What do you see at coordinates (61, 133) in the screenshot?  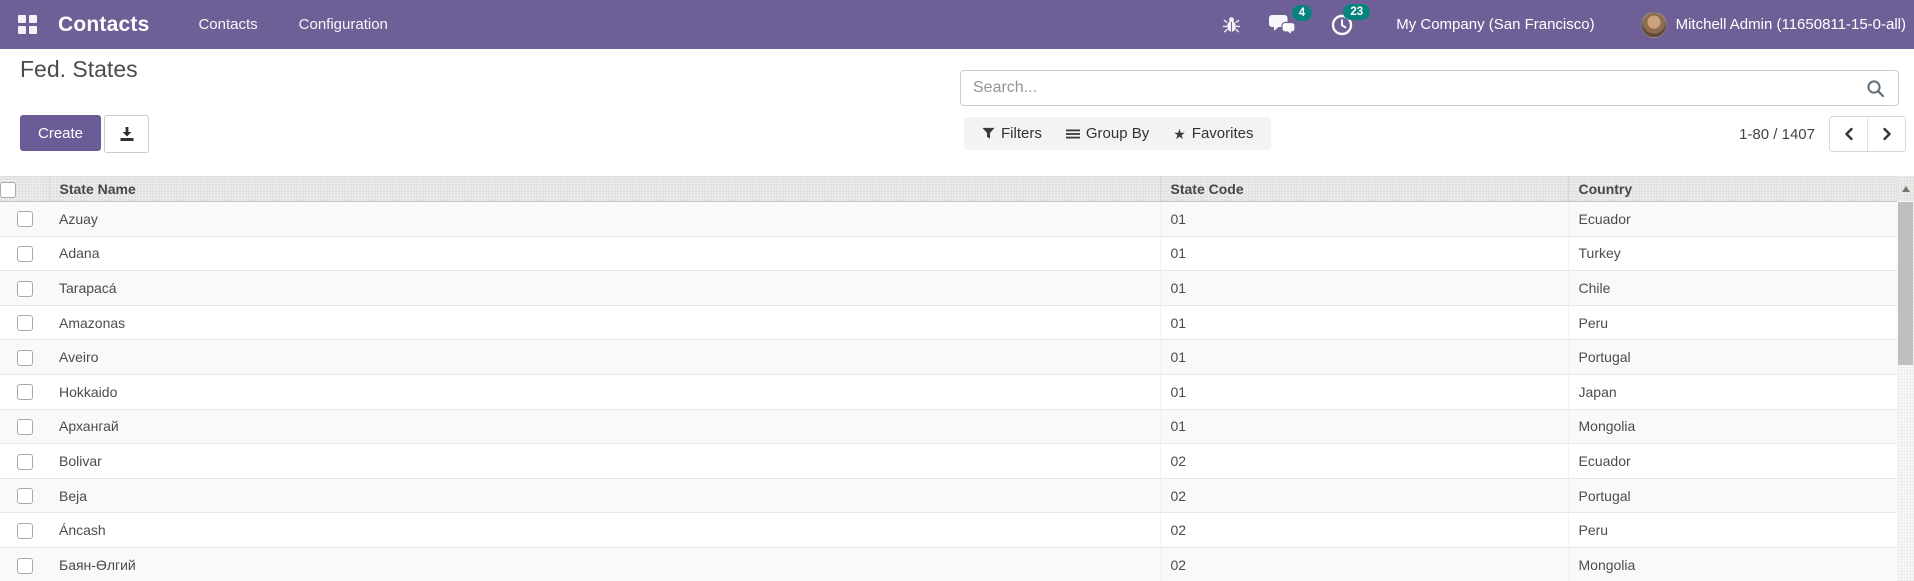 I see `create-button: Create` at bounding box center [61, 133].